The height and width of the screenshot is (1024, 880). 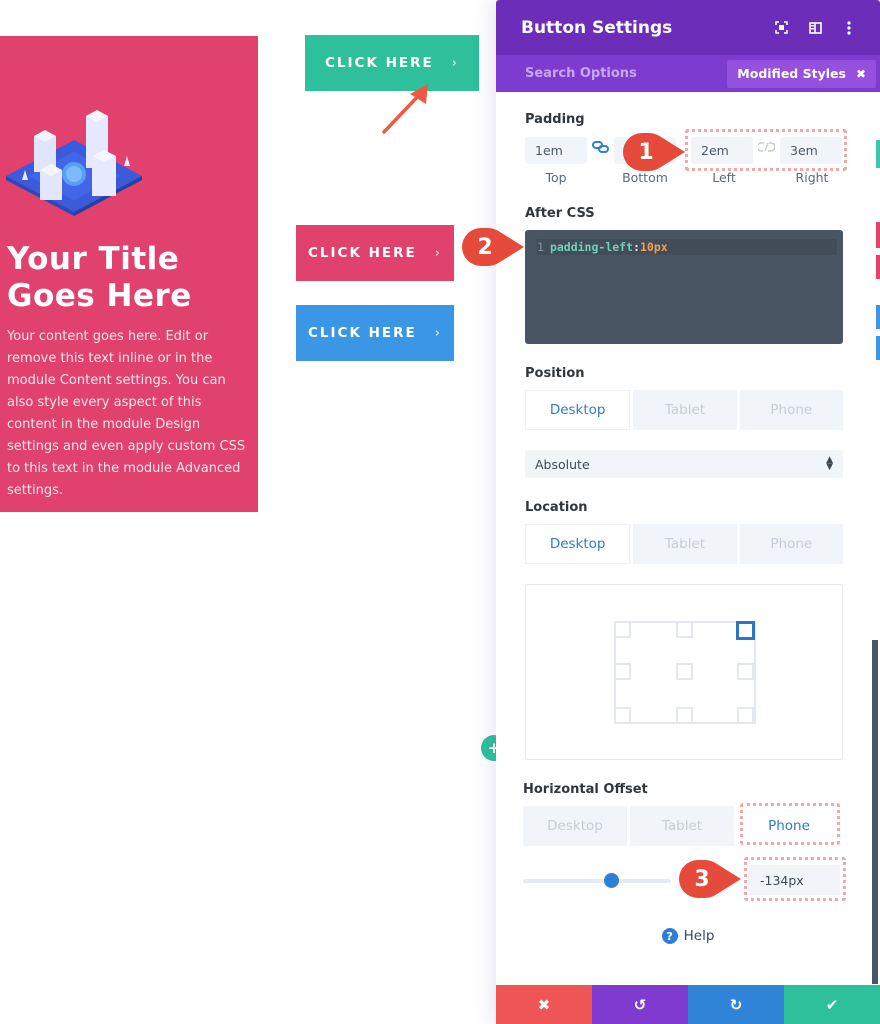 I want to click on location-picker, so click(x=684, y=672).